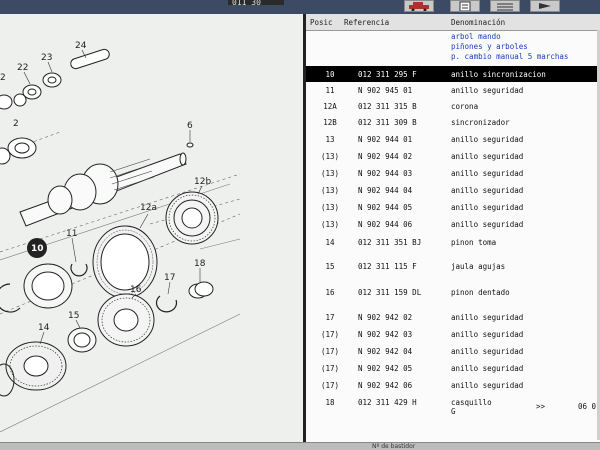 This screenshot has height=450, width=600. Describe the element at coordinates (300, 446) in the screenshot. I see `status-bar: Nº de bastidor` at that location.